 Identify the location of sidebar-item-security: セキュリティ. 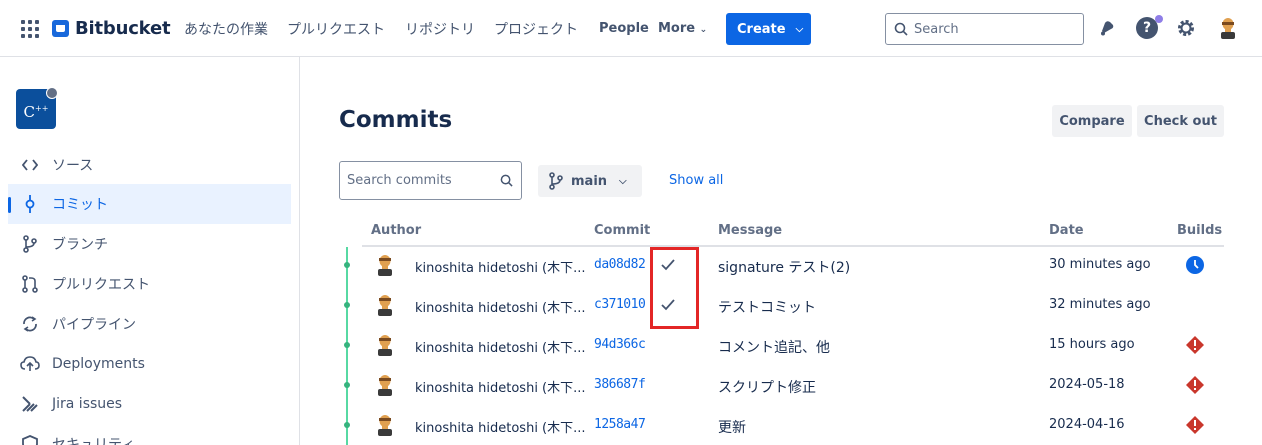
(149, 434).